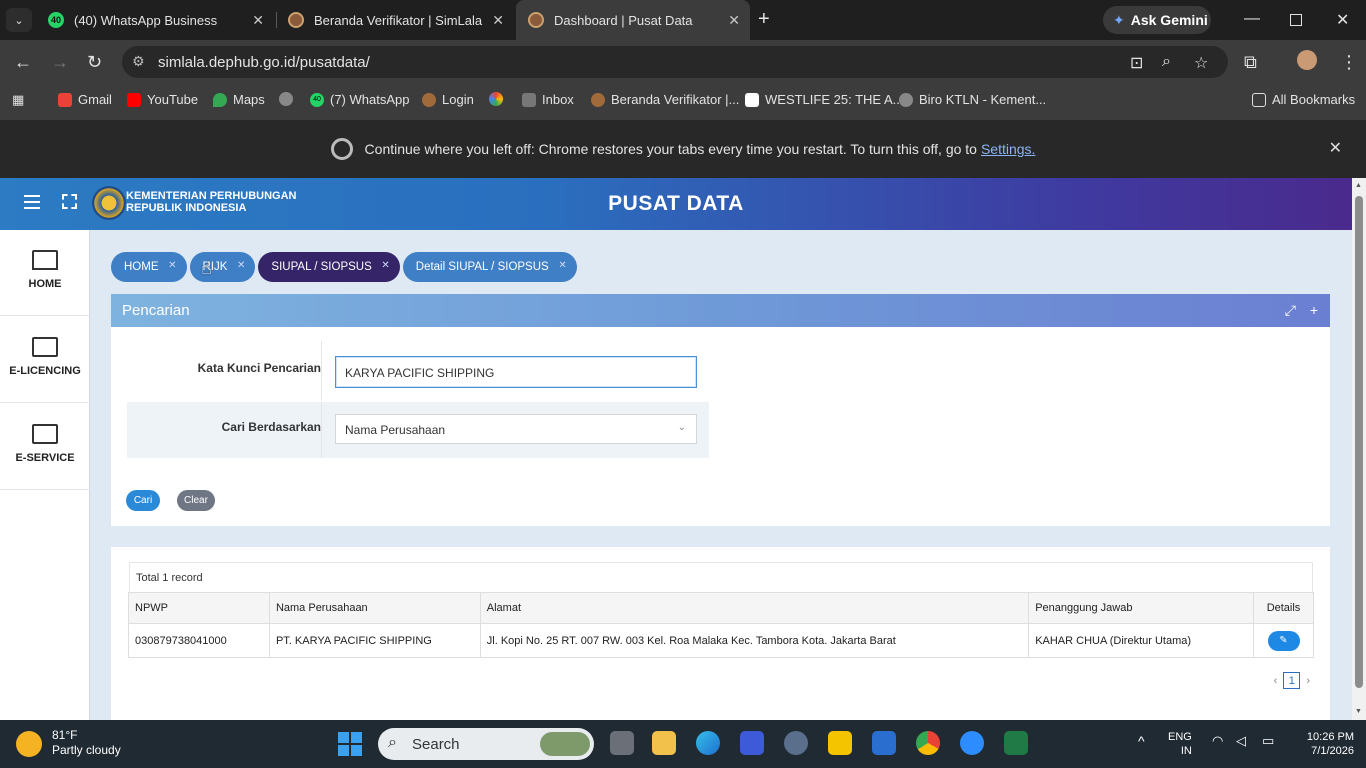  Describe the element at coordinates (1296, 20) in the screenshot. I see `maximize-icon` at that location.